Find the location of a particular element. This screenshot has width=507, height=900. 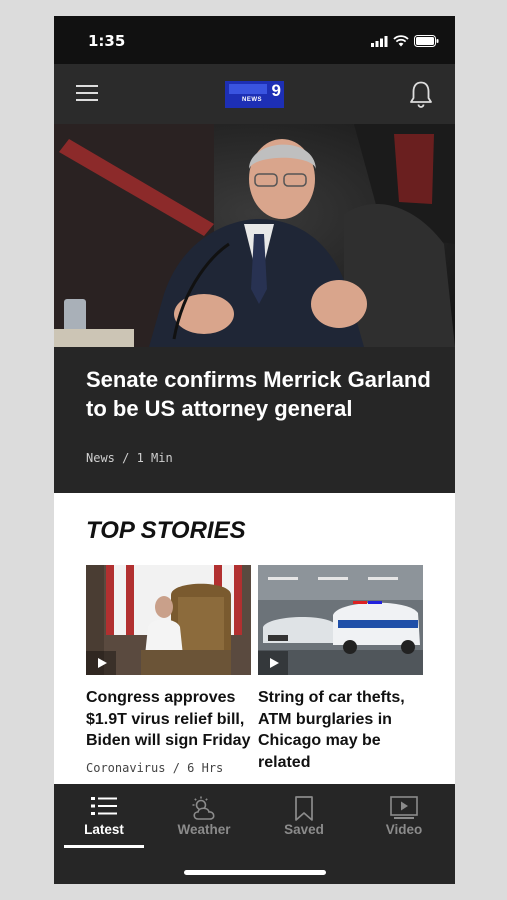

tab-latest: Latest is located at coordinates (104, 819).